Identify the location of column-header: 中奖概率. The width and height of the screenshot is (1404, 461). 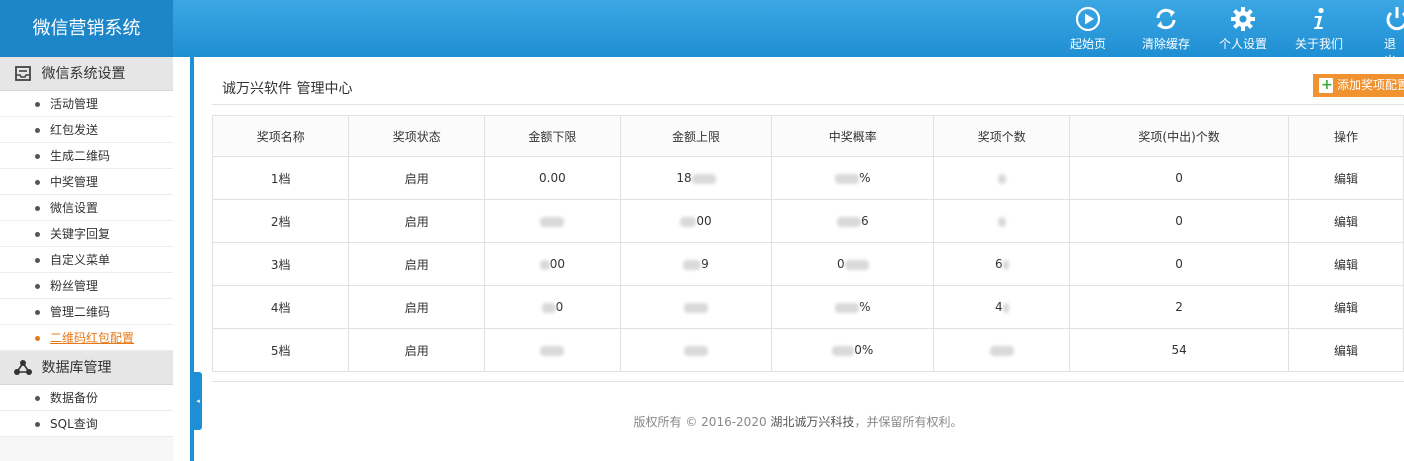
(853, 136).